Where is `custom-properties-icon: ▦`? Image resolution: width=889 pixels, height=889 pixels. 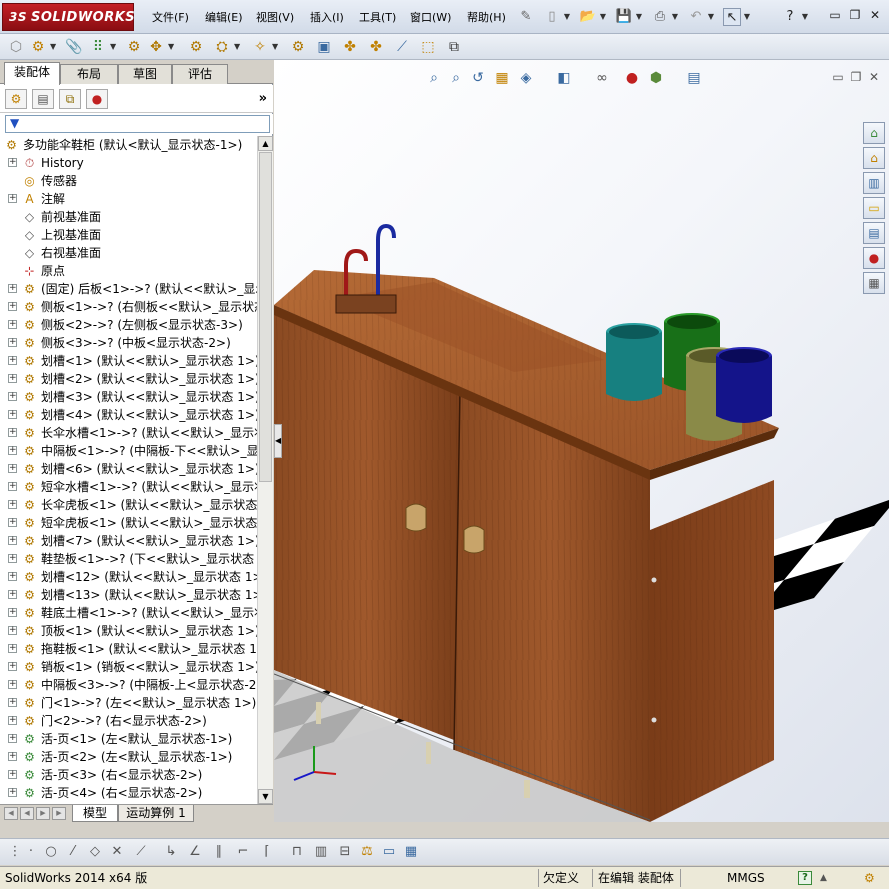
custom-properties-icon: ▦ is located at coordinates (874, 283).